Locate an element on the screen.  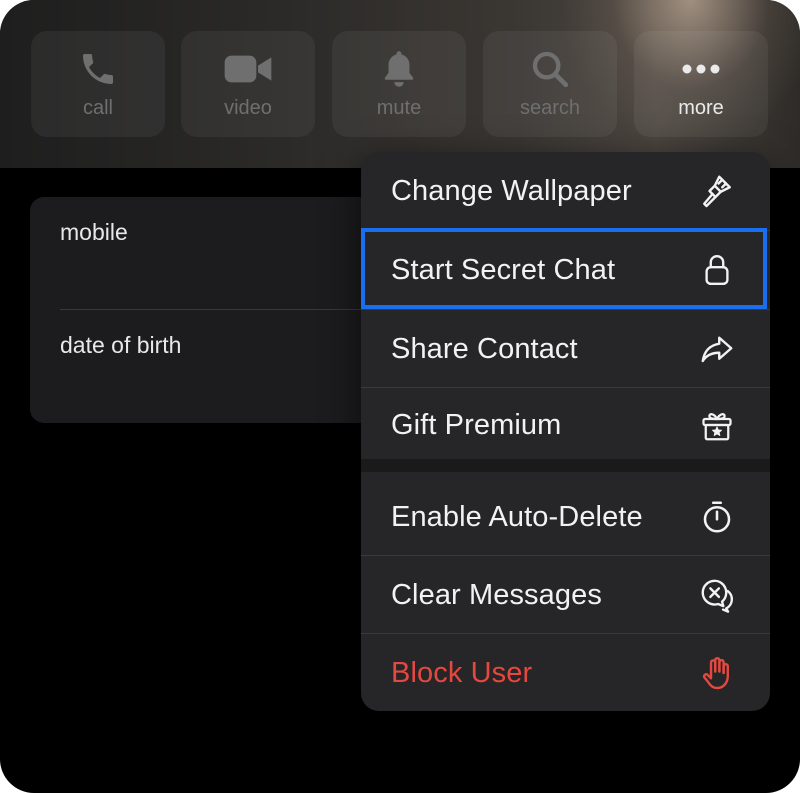
more-dots-icon is located at coordinates (701, 69).